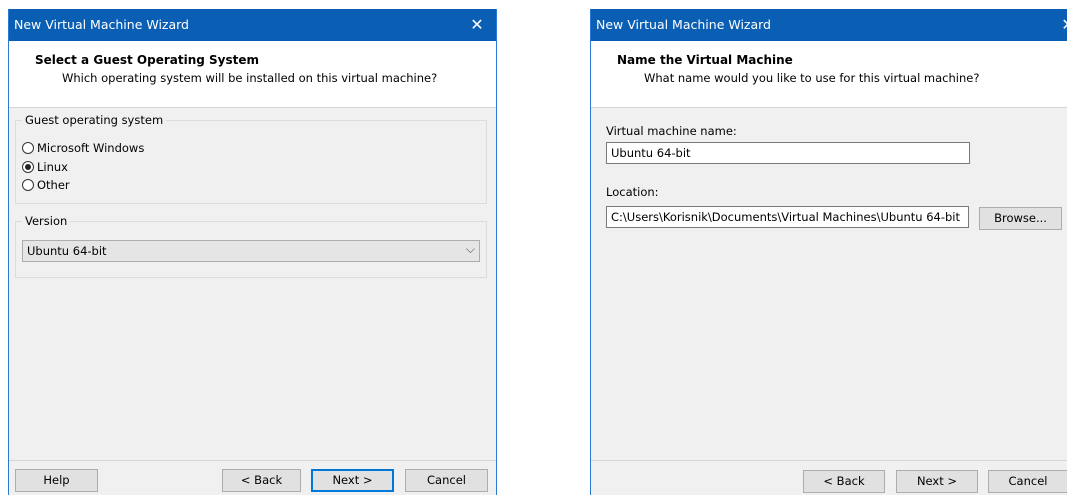  I want to click on chevron-down-icon: ⌵, so click(470, 249).